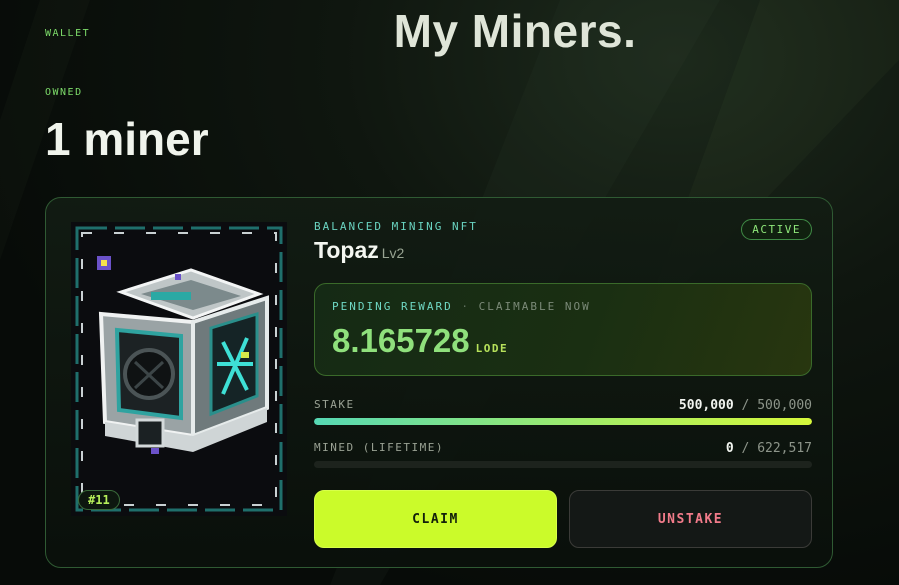  I want to click on stake-row: STAKE 500,000 / 500,000, so click(563, 411).